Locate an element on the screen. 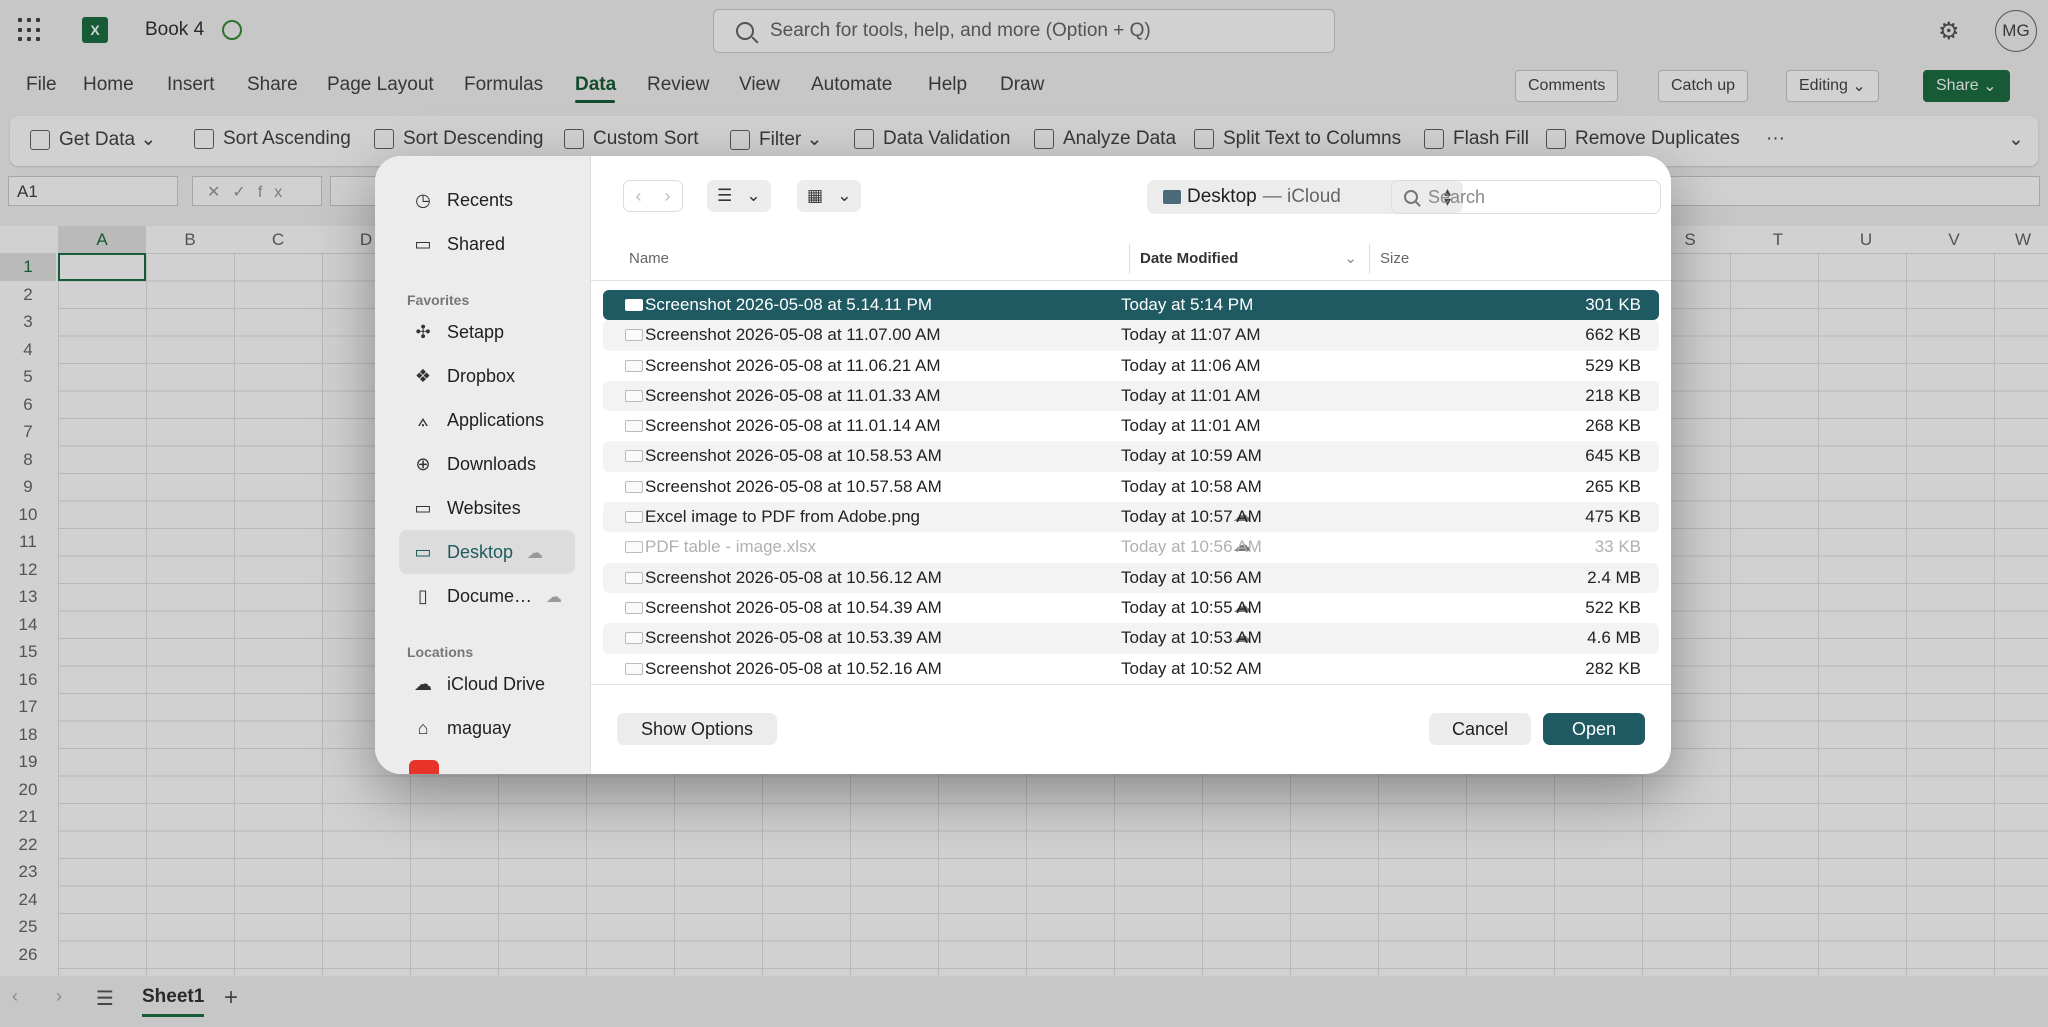  file-date-modified: Today at 11:06 AM is located at coordinates (1191, 365).